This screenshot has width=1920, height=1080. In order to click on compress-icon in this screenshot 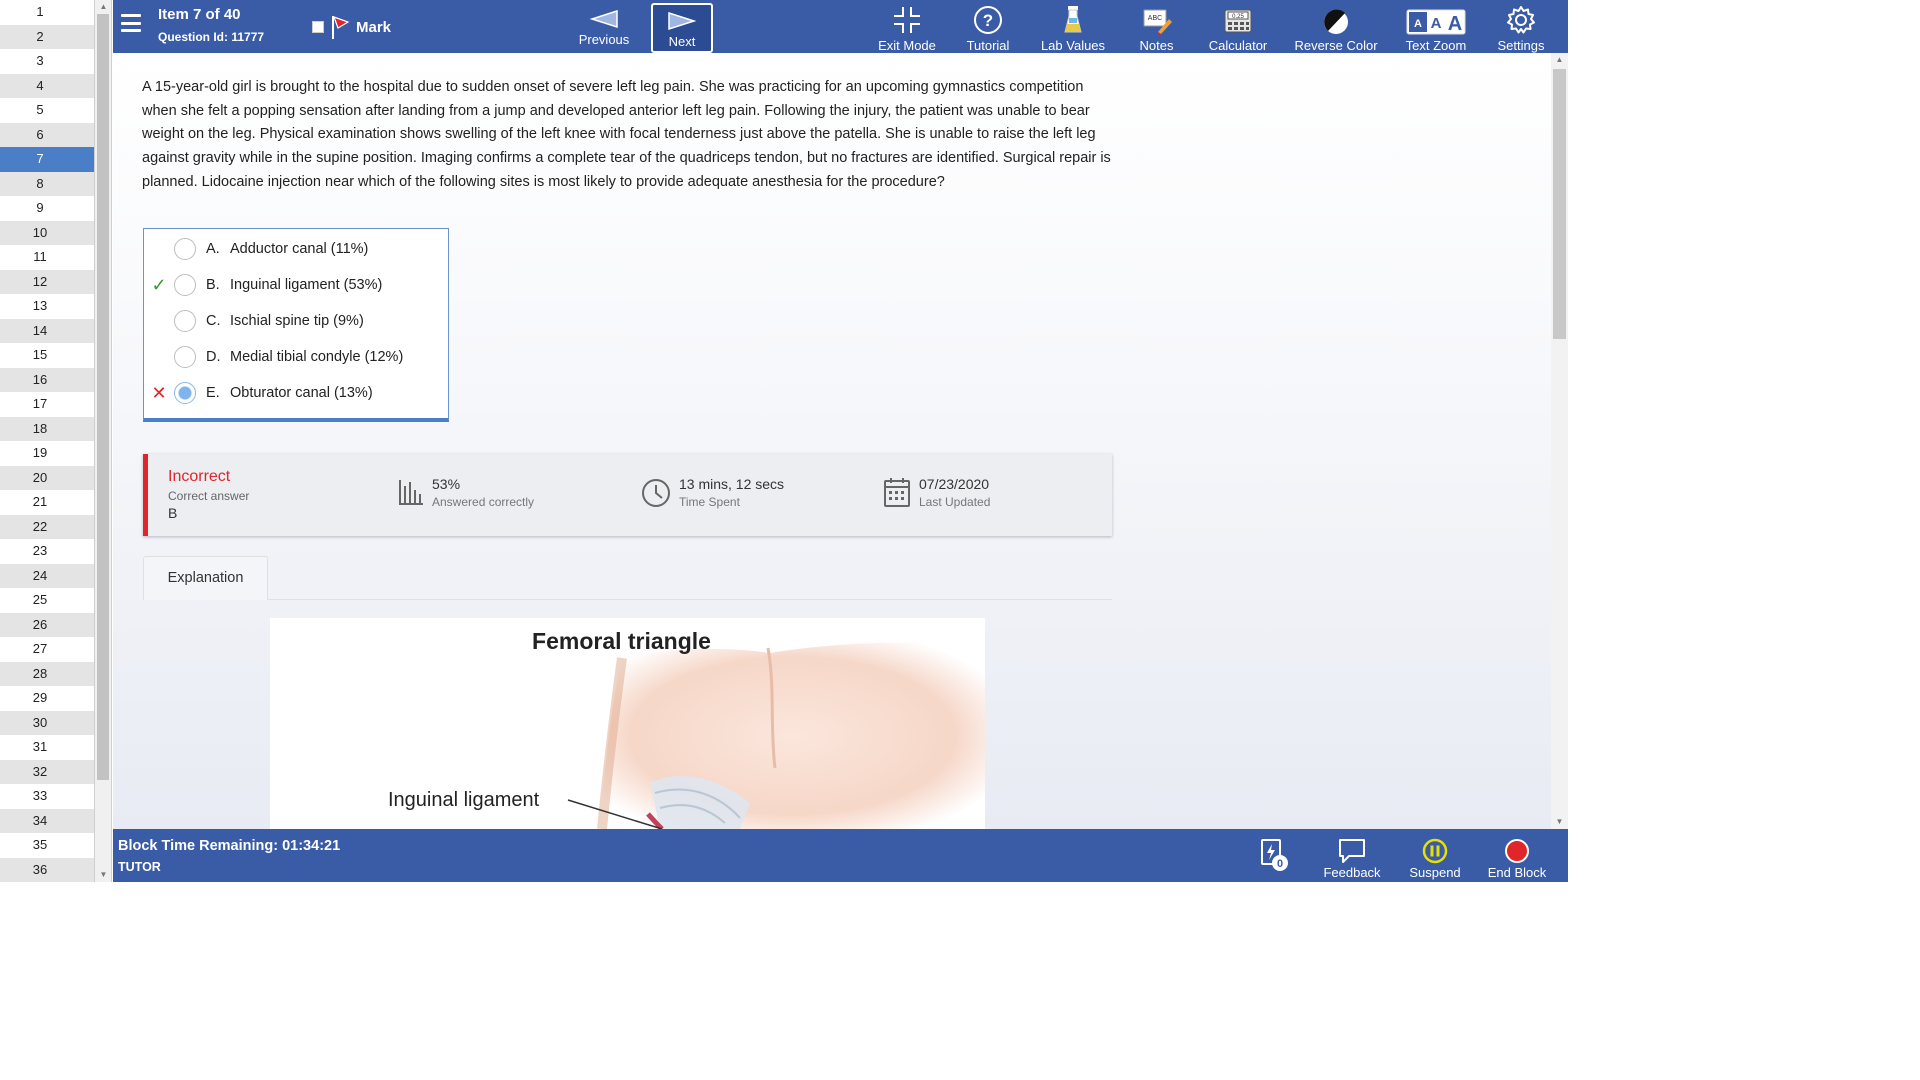, I will do `click(907, 20)`.